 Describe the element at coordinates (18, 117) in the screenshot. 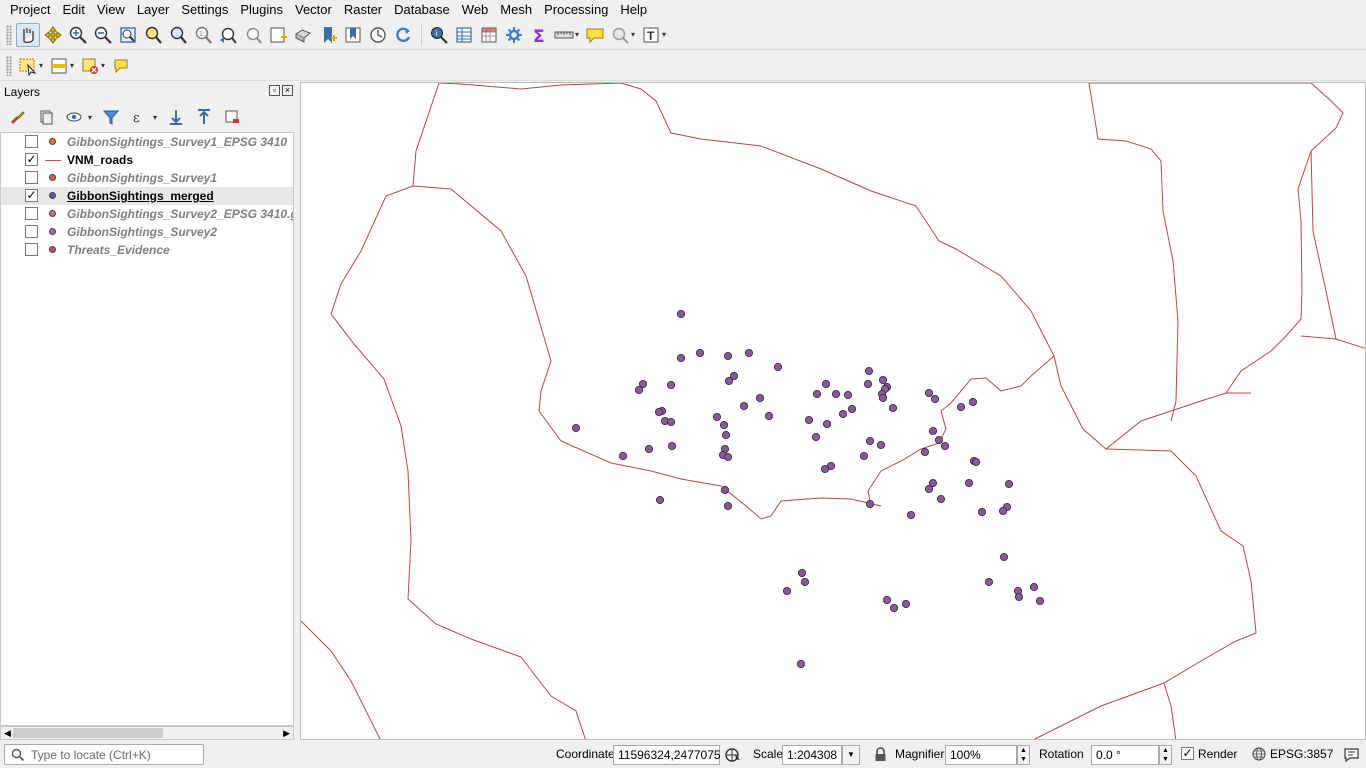

I see `style-brush-icon` at that location.